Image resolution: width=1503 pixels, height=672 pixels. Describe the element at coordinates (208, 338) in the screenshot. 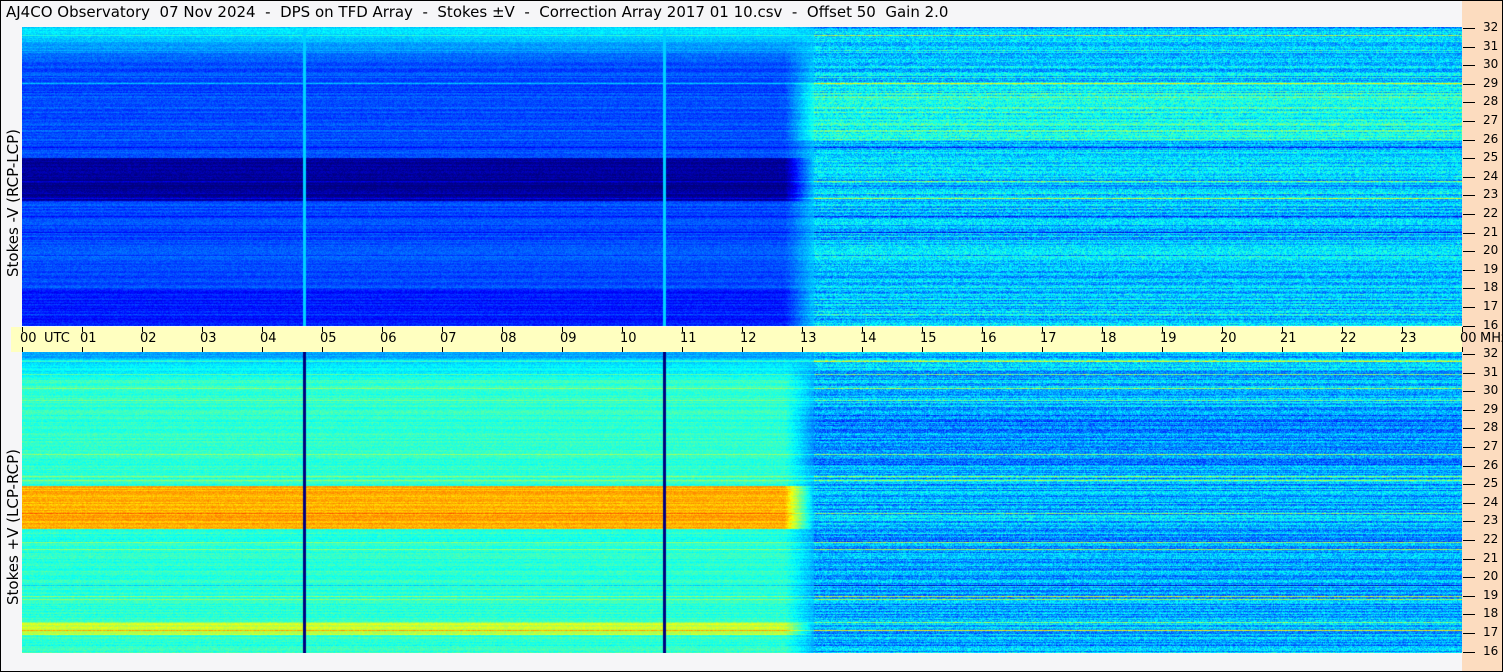

I see `time-tick-label: 03` at that location.